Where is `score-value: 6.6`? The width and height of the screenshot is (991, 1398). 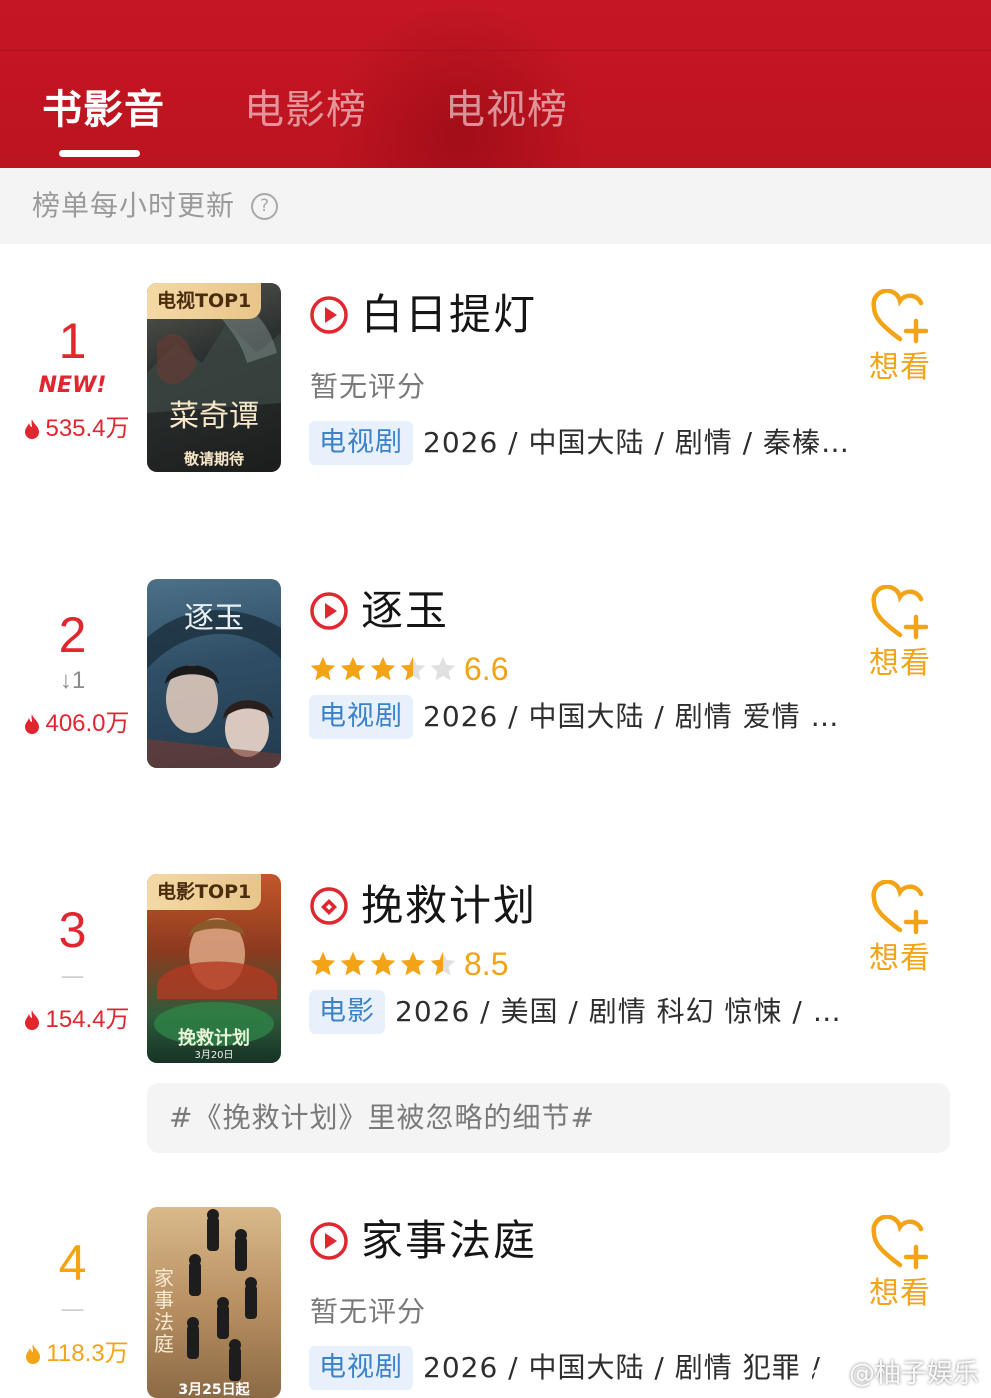
score-value: 6.6 is located at coordinates (486, 669).